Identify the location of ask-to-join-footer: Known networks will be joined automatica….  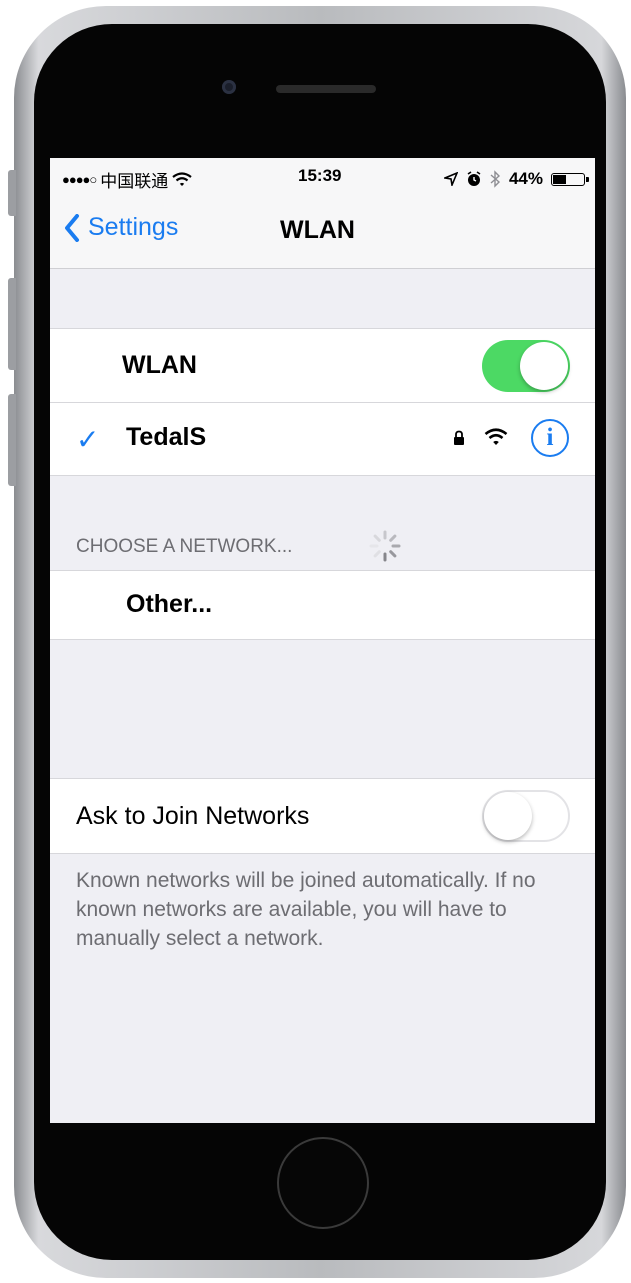
(306, 909).